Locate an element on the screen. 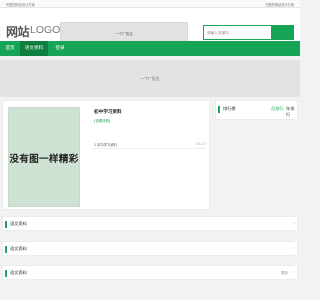  tab-monthly-ranking: 月排行 is located at coordinates (277, 109).